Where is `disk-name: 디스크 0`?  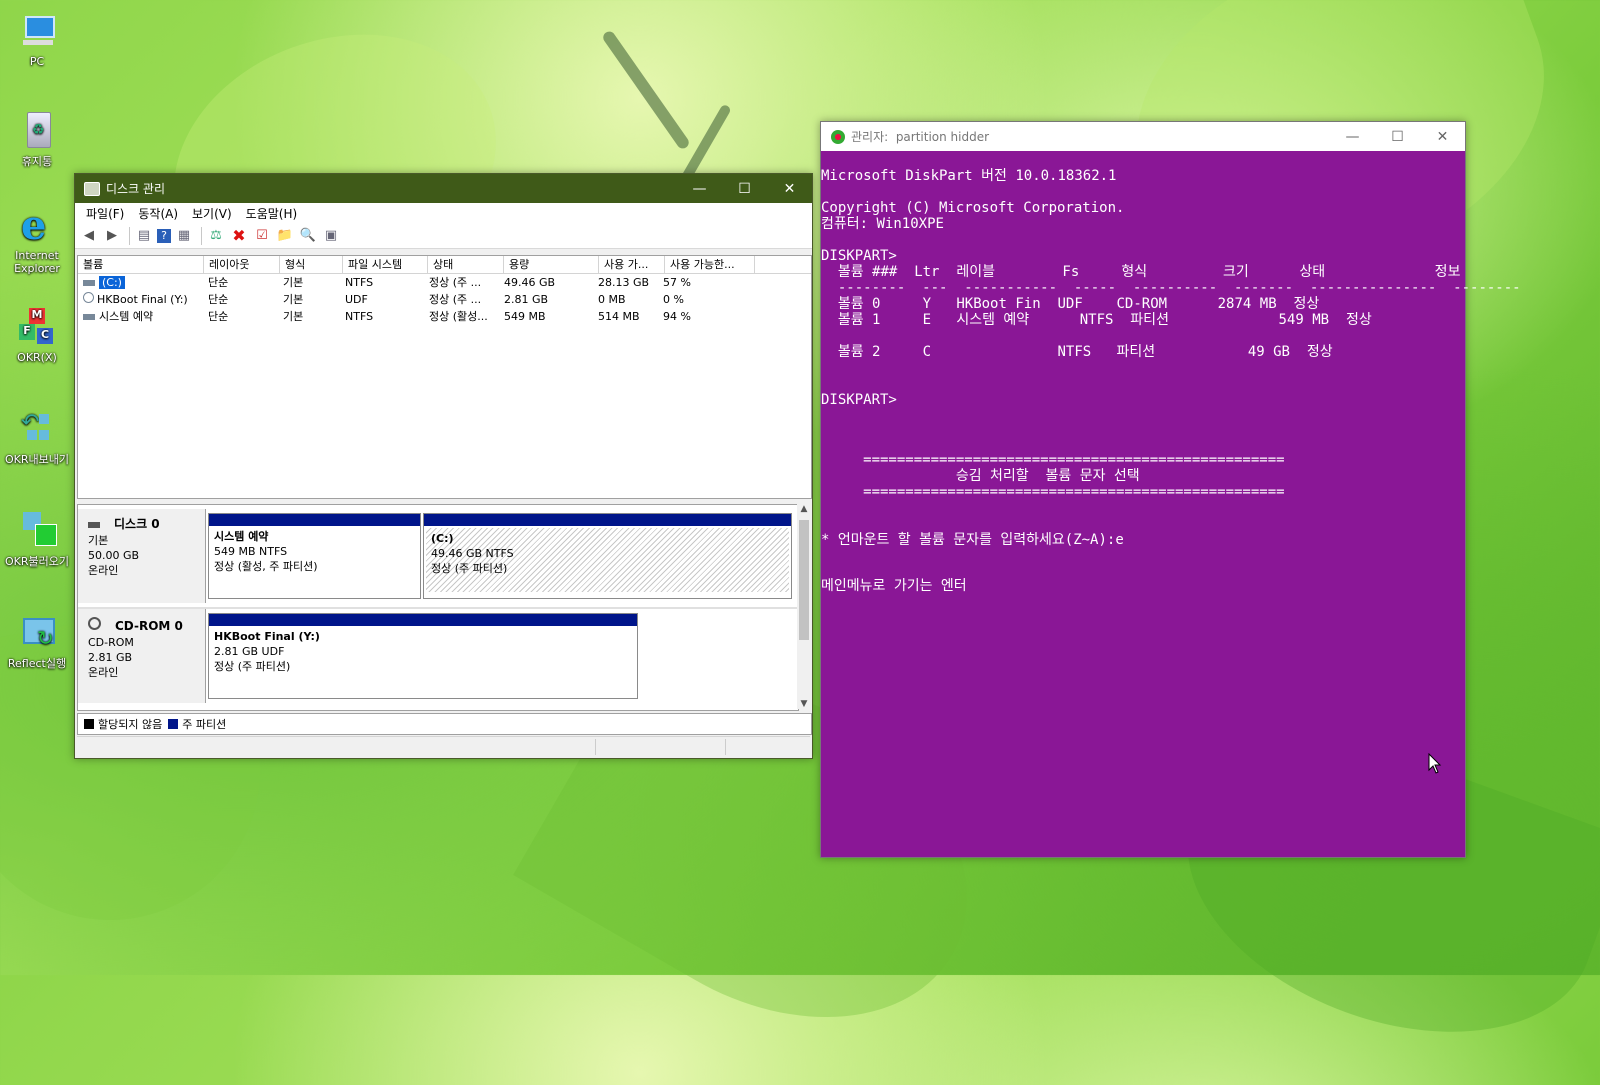 disk-name: 디스크 0 is located at coordinates (137, 524).